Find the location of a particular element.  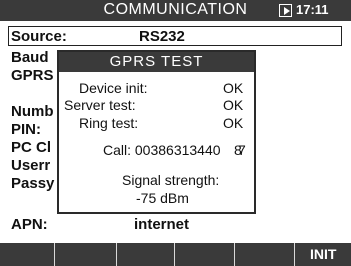

ring-test-status: OK is located at coordinates (233, 123).